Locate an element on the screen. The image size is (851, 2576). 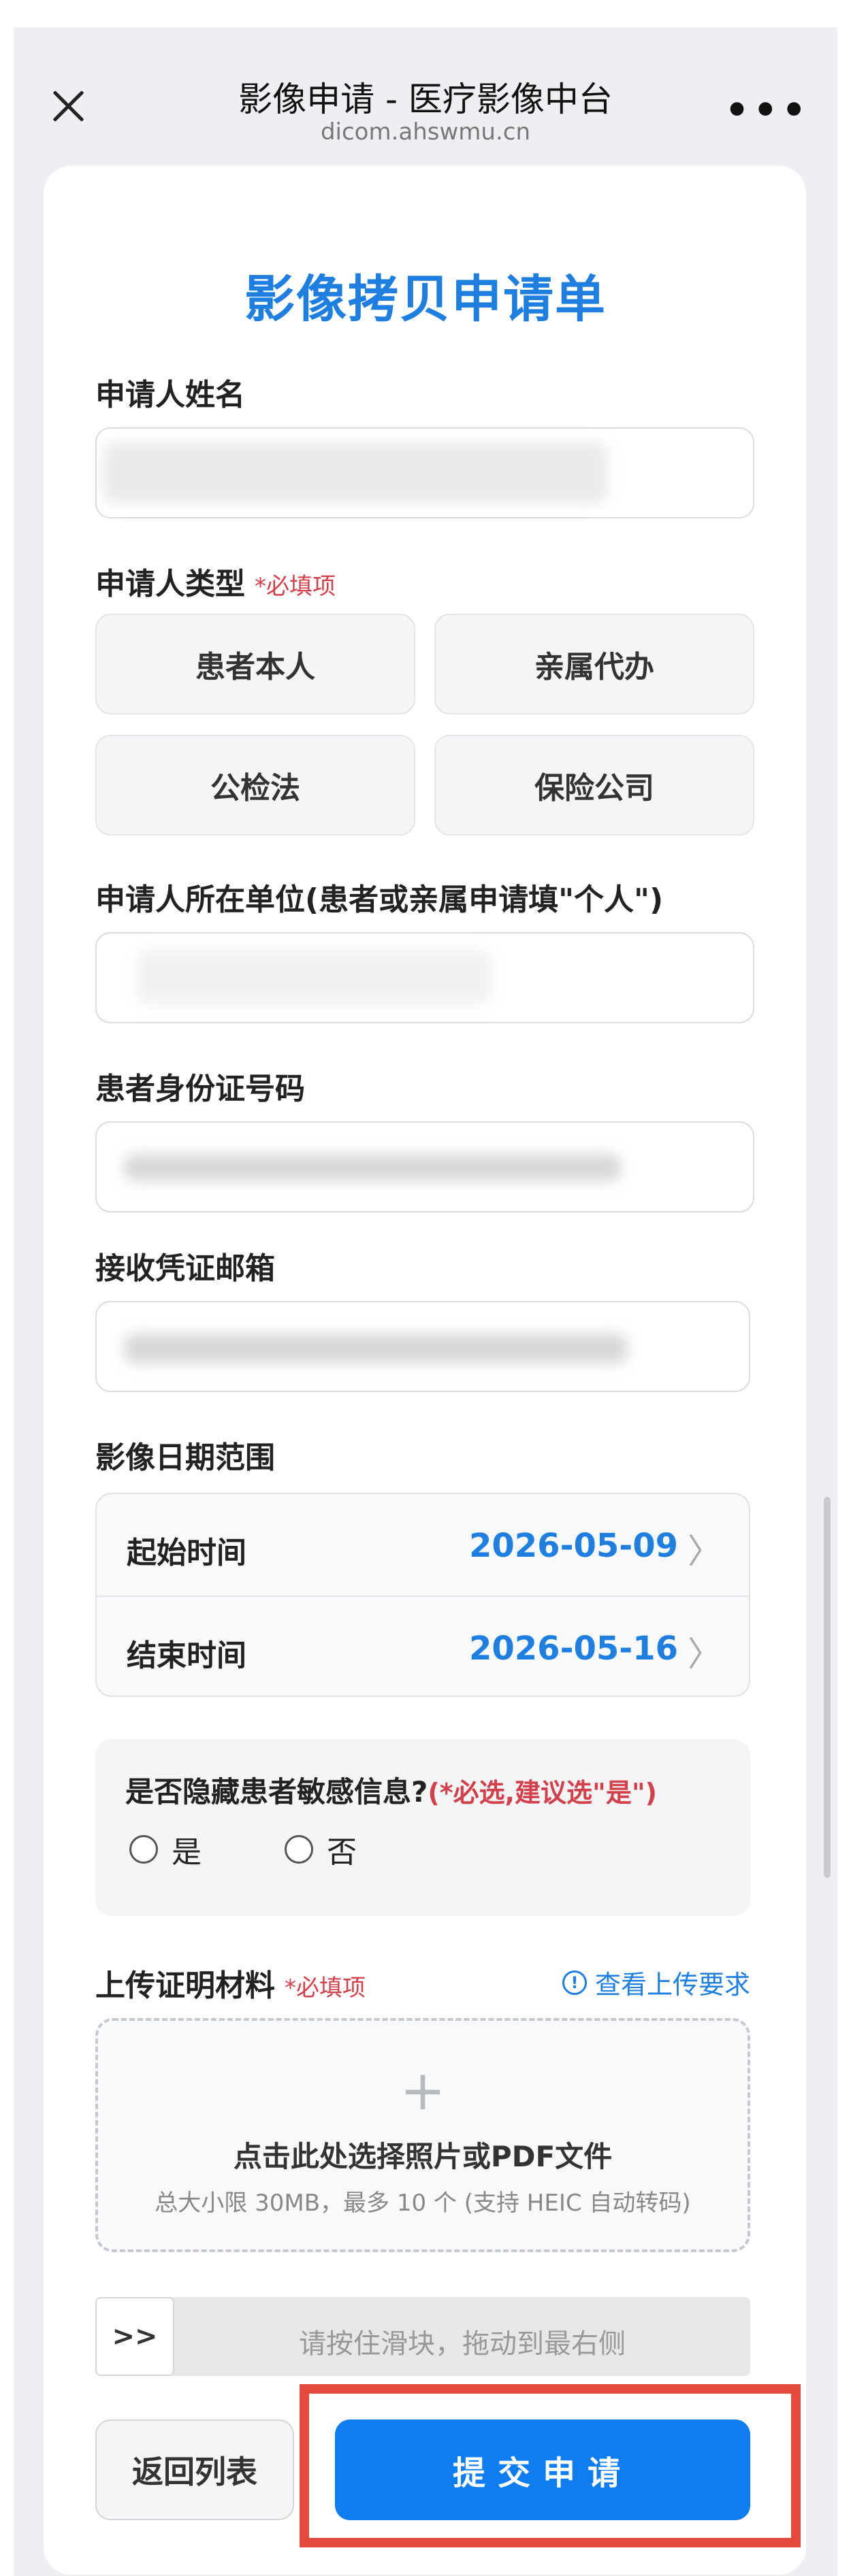
slider-captcha: >> 请按住滑块，拖动到最右侧 is located at coordinates (422, 2337).